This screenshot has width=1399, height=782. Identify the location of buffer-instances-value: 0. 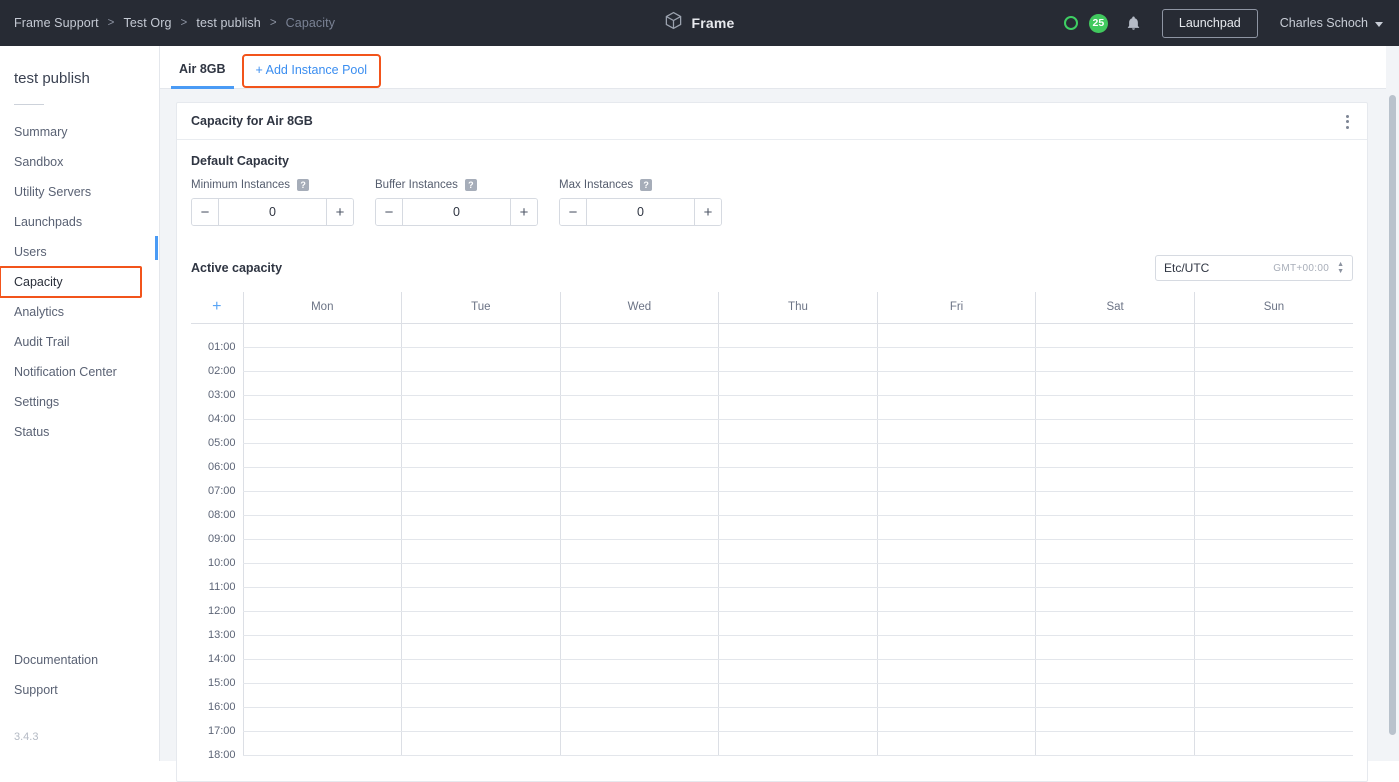
(456, 212).